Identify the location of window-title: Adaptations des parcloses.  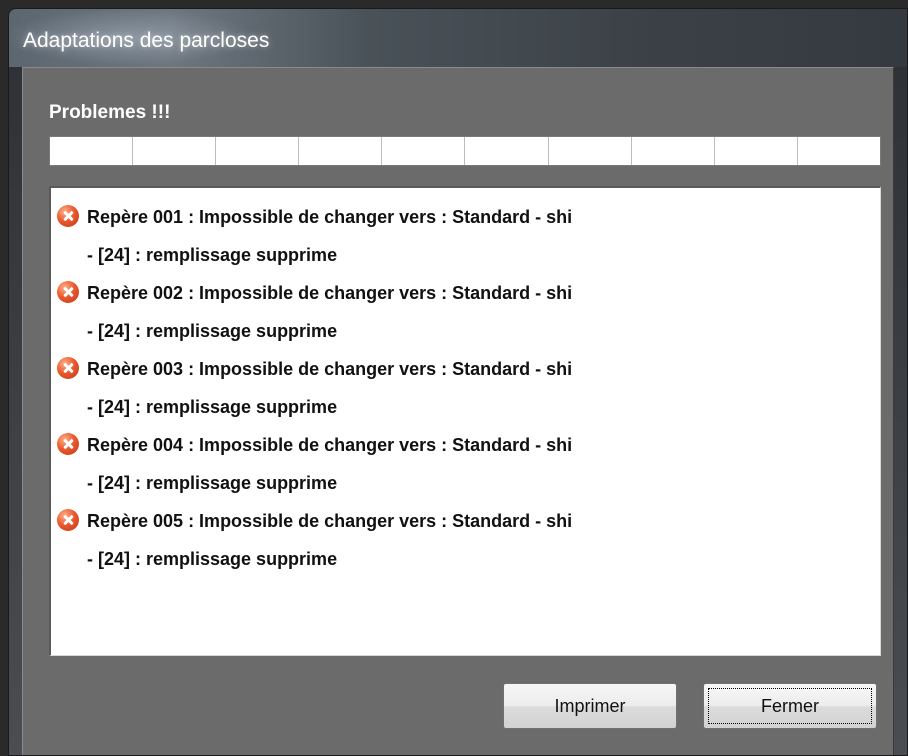
(146, 40).